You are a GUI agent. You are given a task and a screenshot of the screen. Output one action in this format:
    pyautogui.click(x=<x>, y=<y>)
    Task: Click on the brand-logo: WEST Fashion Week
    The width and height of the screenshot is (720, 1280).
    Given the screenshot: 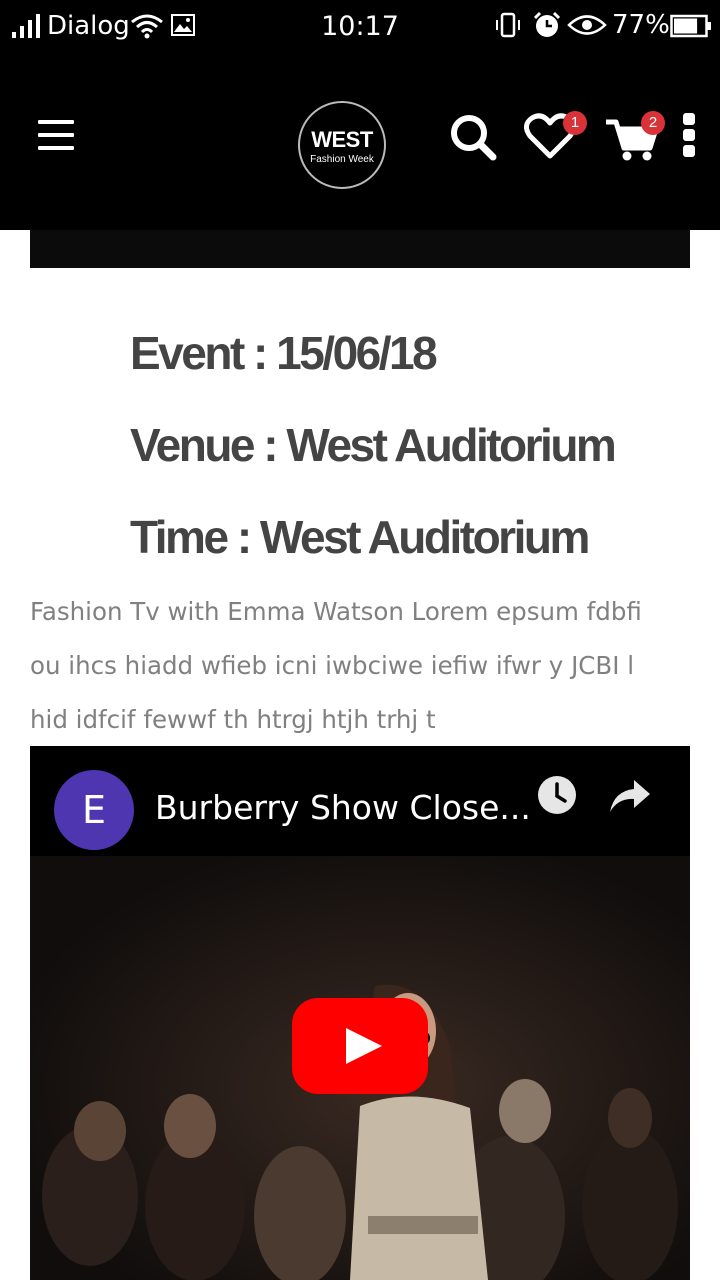 What is the action you would take?
    pyautogui.click(x=342, y=145)
    